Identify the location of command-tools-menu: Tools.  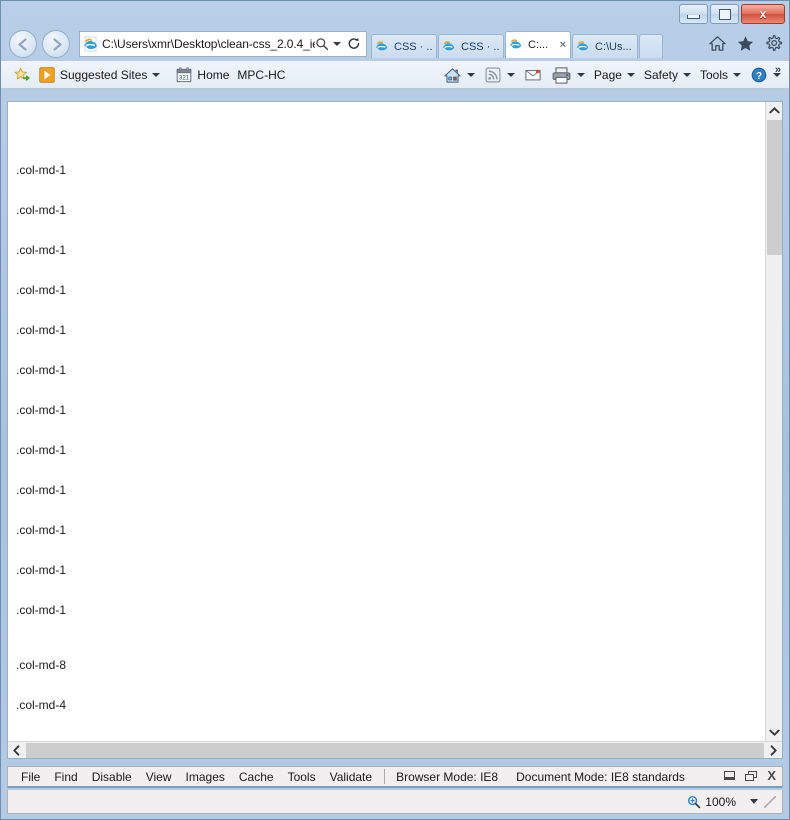
(720, 75).